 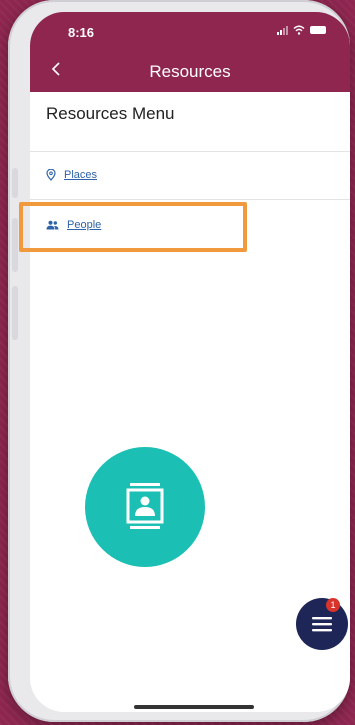 I want to click on volume-up-button, so click(x=15, y=245).